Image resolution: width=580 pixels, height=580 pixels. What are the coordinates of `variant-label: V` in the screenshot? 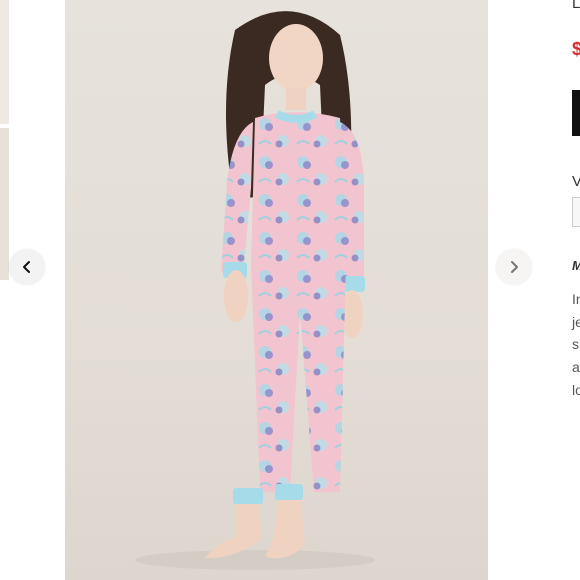 It's located at (576, 181).